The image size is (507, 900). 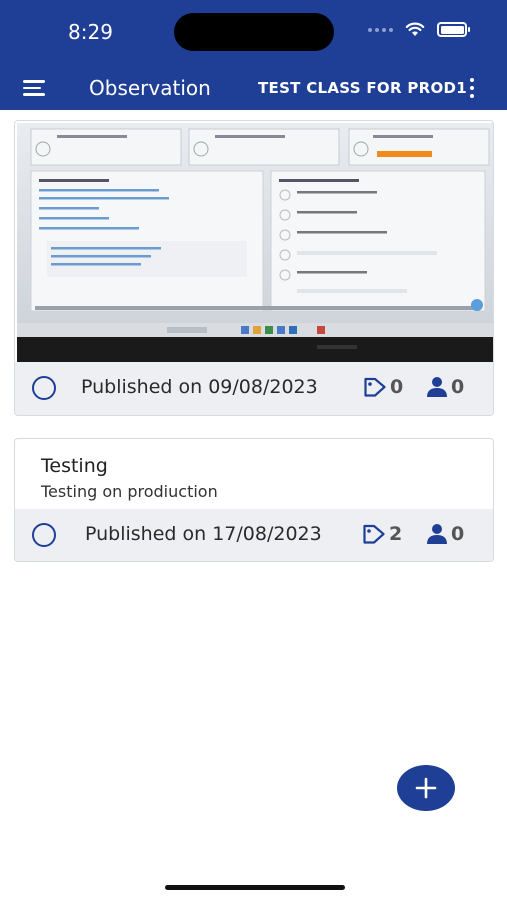 What do you see at coordinates (362, 88) in the screenshot?
I see `class-name-label: TEST CLASS FOR PROD1` at bounding box center [362, 88].